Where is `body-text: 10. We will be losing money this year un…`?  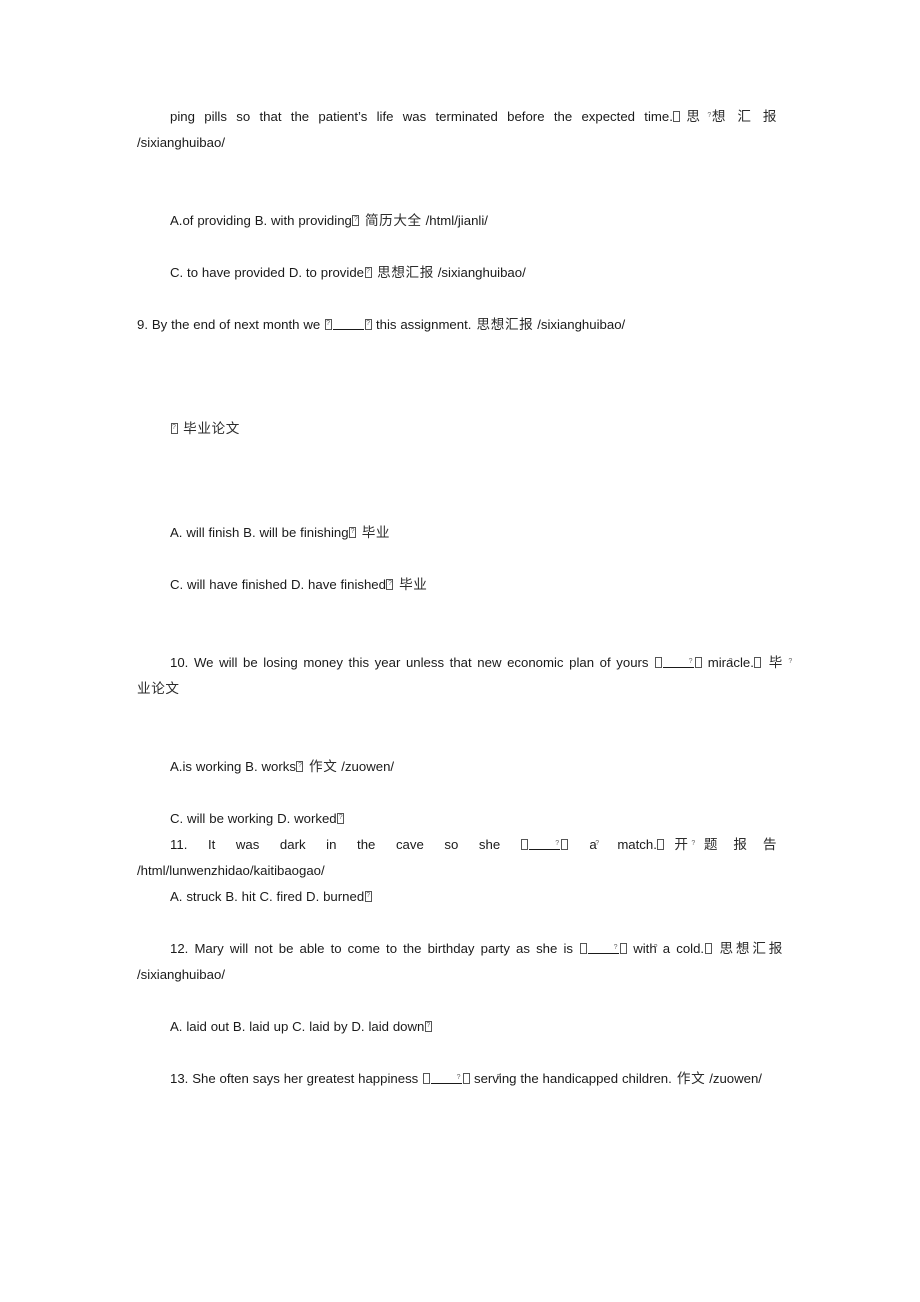
body-text: 10. We will be losing money this year un… is located at coordinates (412, 662).